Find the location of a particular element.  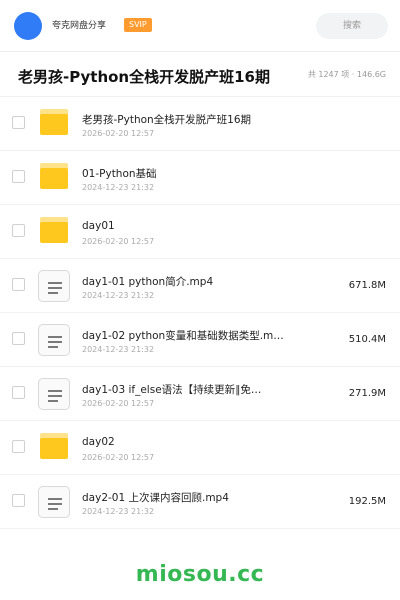

folder-summary: 共 1247 项 · 146.6G is located at coordinates (346, 74).